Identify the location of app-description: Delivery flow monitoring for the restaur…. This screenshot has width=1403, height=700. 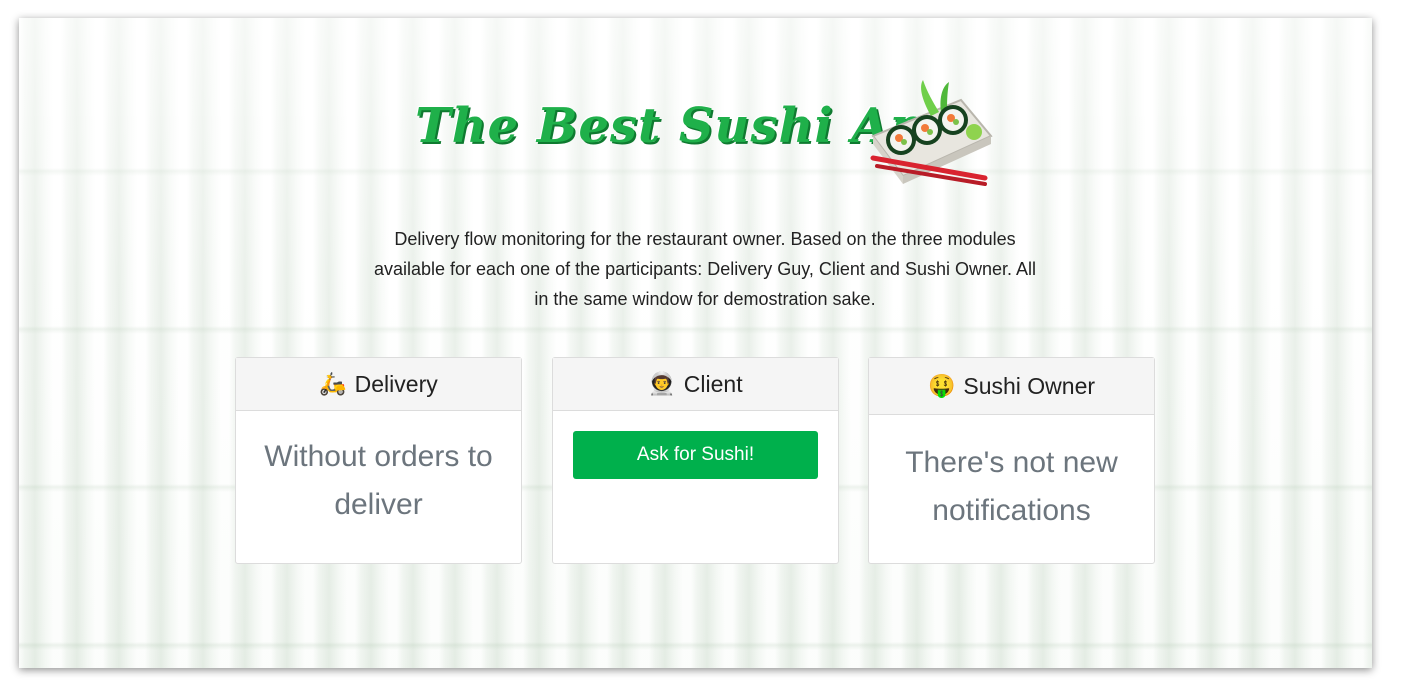
(705, 269).